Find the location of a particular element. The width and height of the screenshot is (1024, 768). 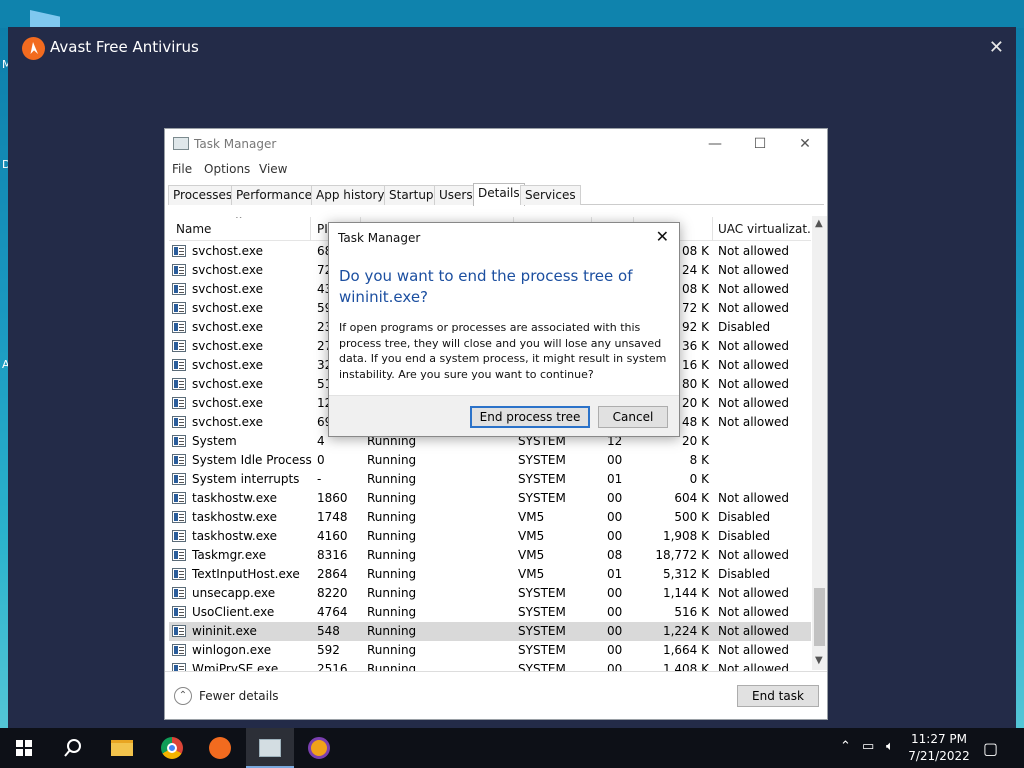

cell-name: System is located at coordinates (214, 441).